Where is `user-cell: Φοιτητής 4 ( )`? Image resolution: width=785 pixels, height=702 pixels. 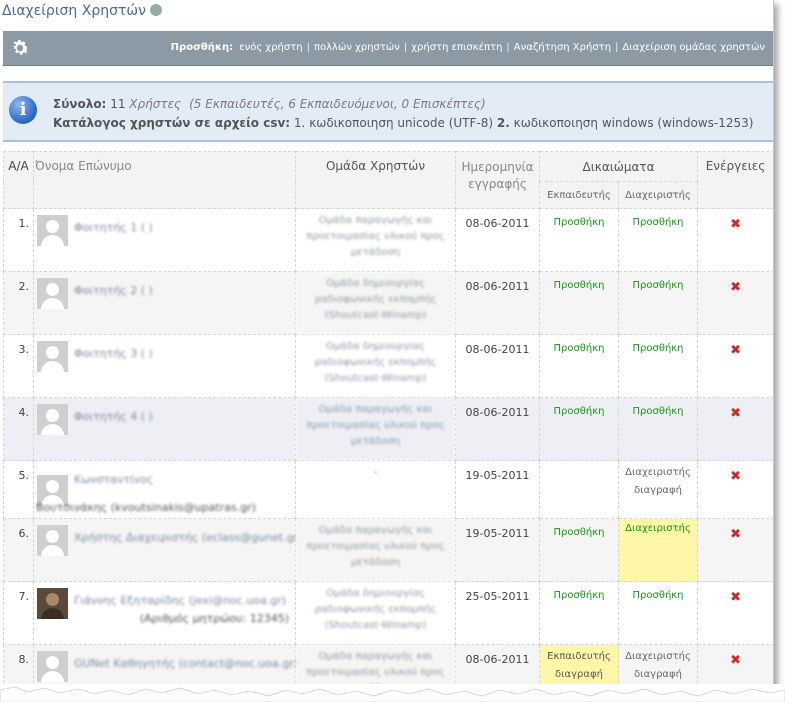 user-cell: Φοιτητής 4 ( ) is located at coordinates (164, 429).